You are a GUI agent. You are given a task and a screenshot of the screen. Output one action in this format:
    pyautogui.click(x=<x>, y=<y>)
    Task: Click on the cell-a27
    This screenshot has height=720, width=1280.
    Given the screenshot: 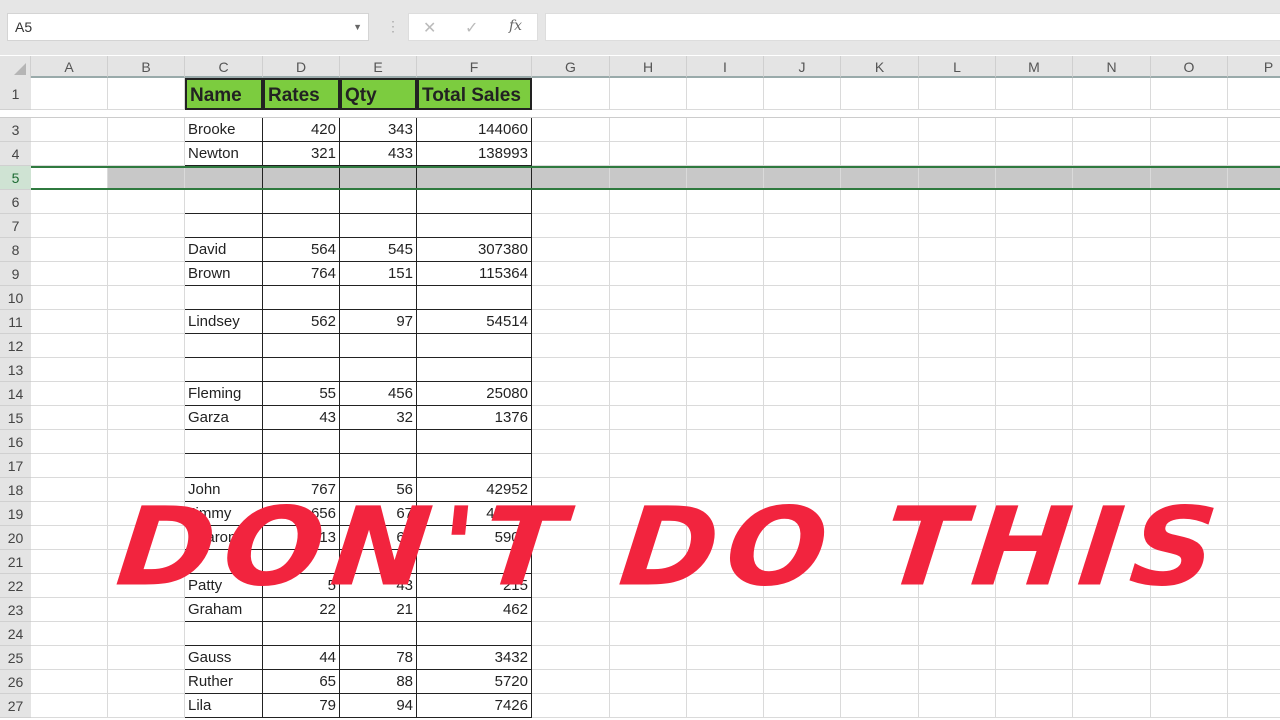 What is the action you would take?
    pyautogui.click(x=69, y=706)
    